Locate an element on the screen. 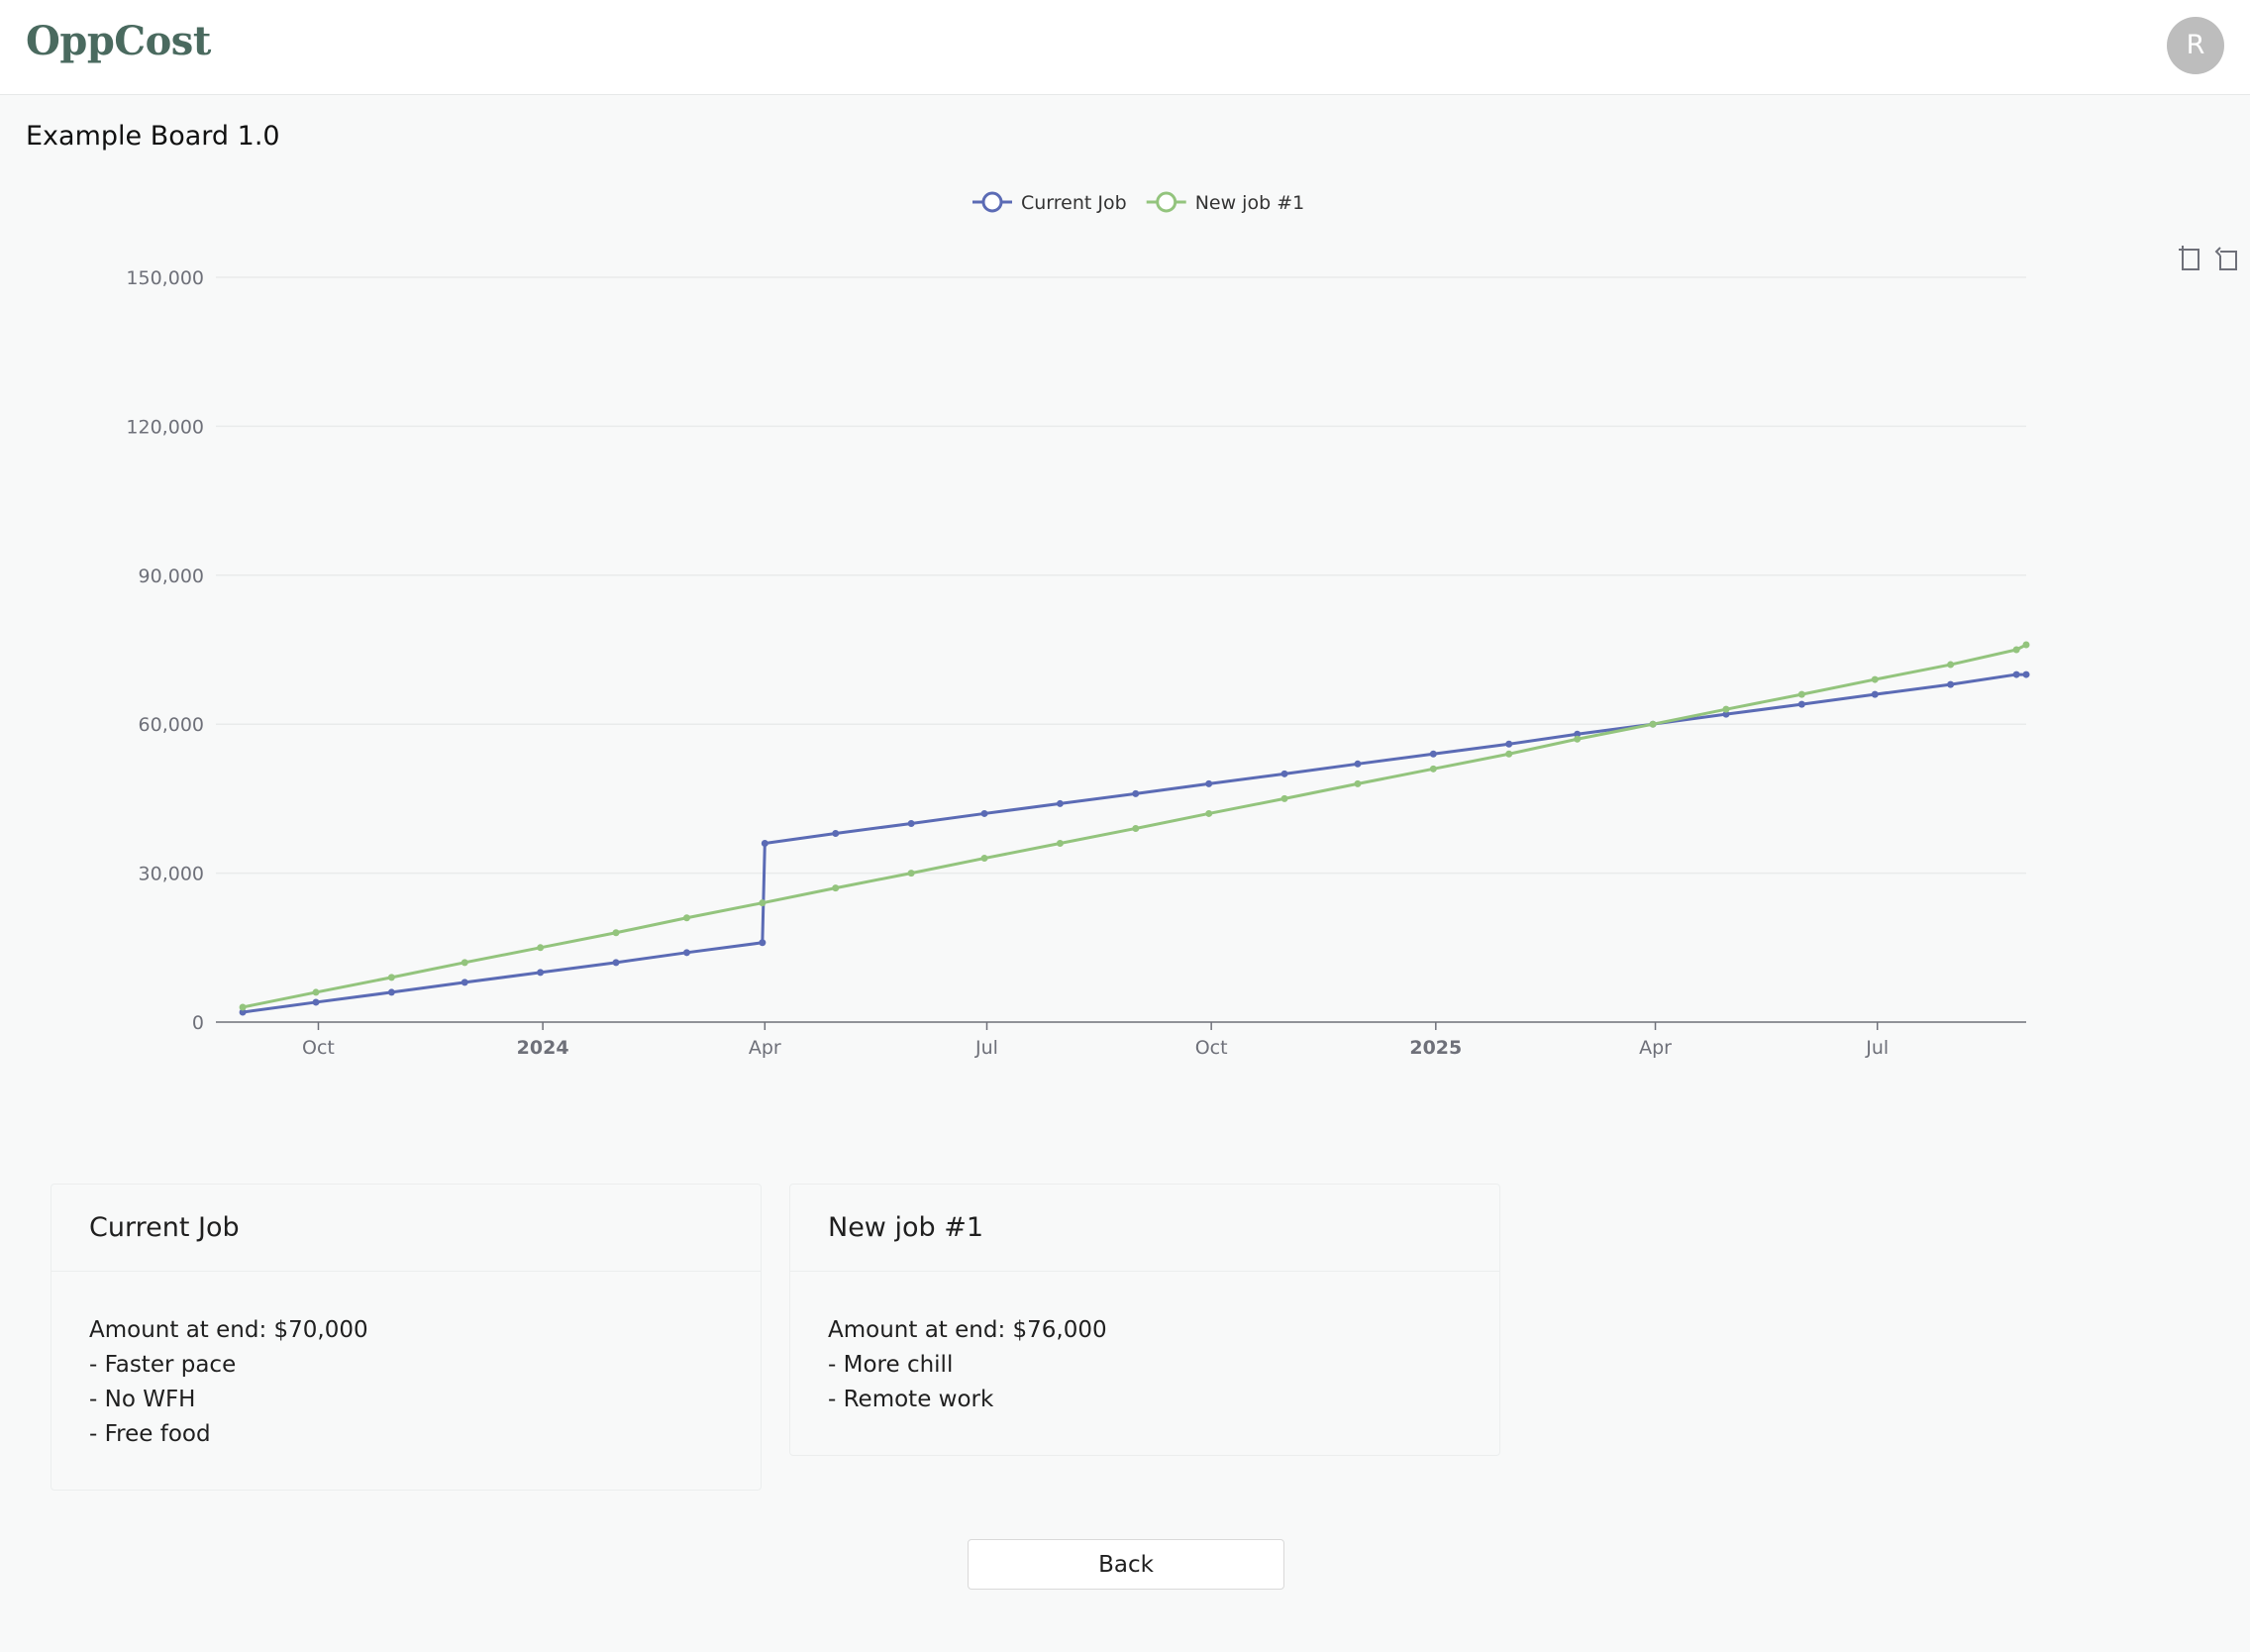 This screenshot has height=1652, width=2250. card-amount: Amount at end: $70,000 is located at coordinates (229, 1330).